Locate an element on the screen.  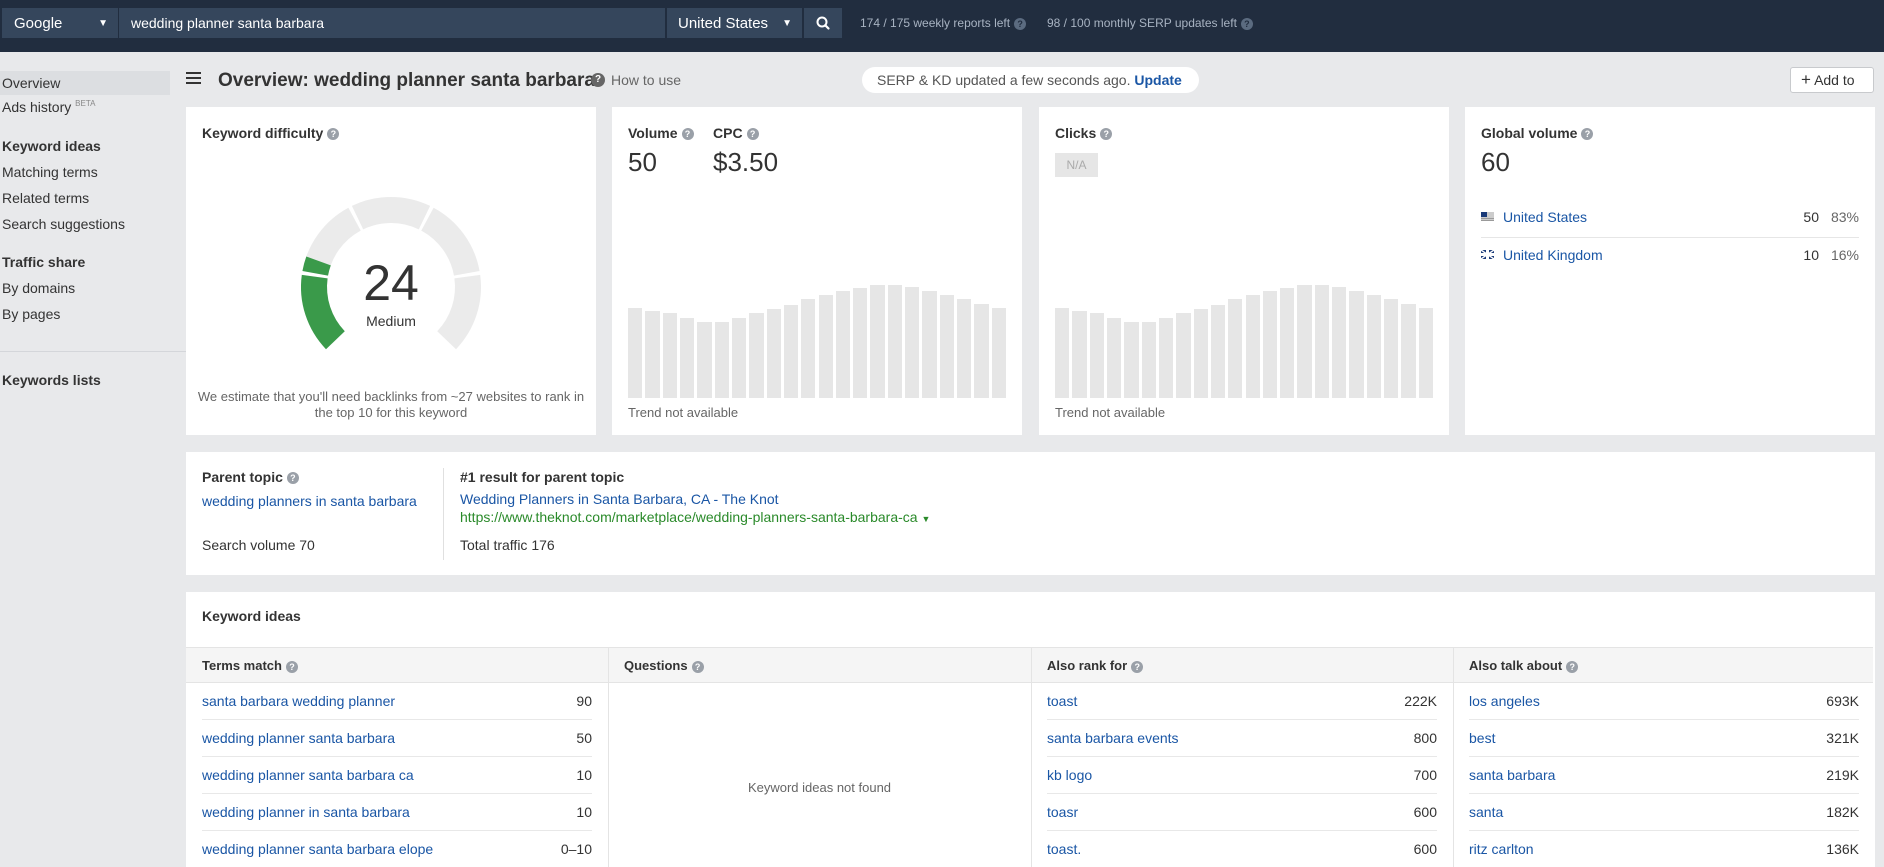
parent-topic-link: wedding planners in santa barbara is located at coordinates (309, 501).